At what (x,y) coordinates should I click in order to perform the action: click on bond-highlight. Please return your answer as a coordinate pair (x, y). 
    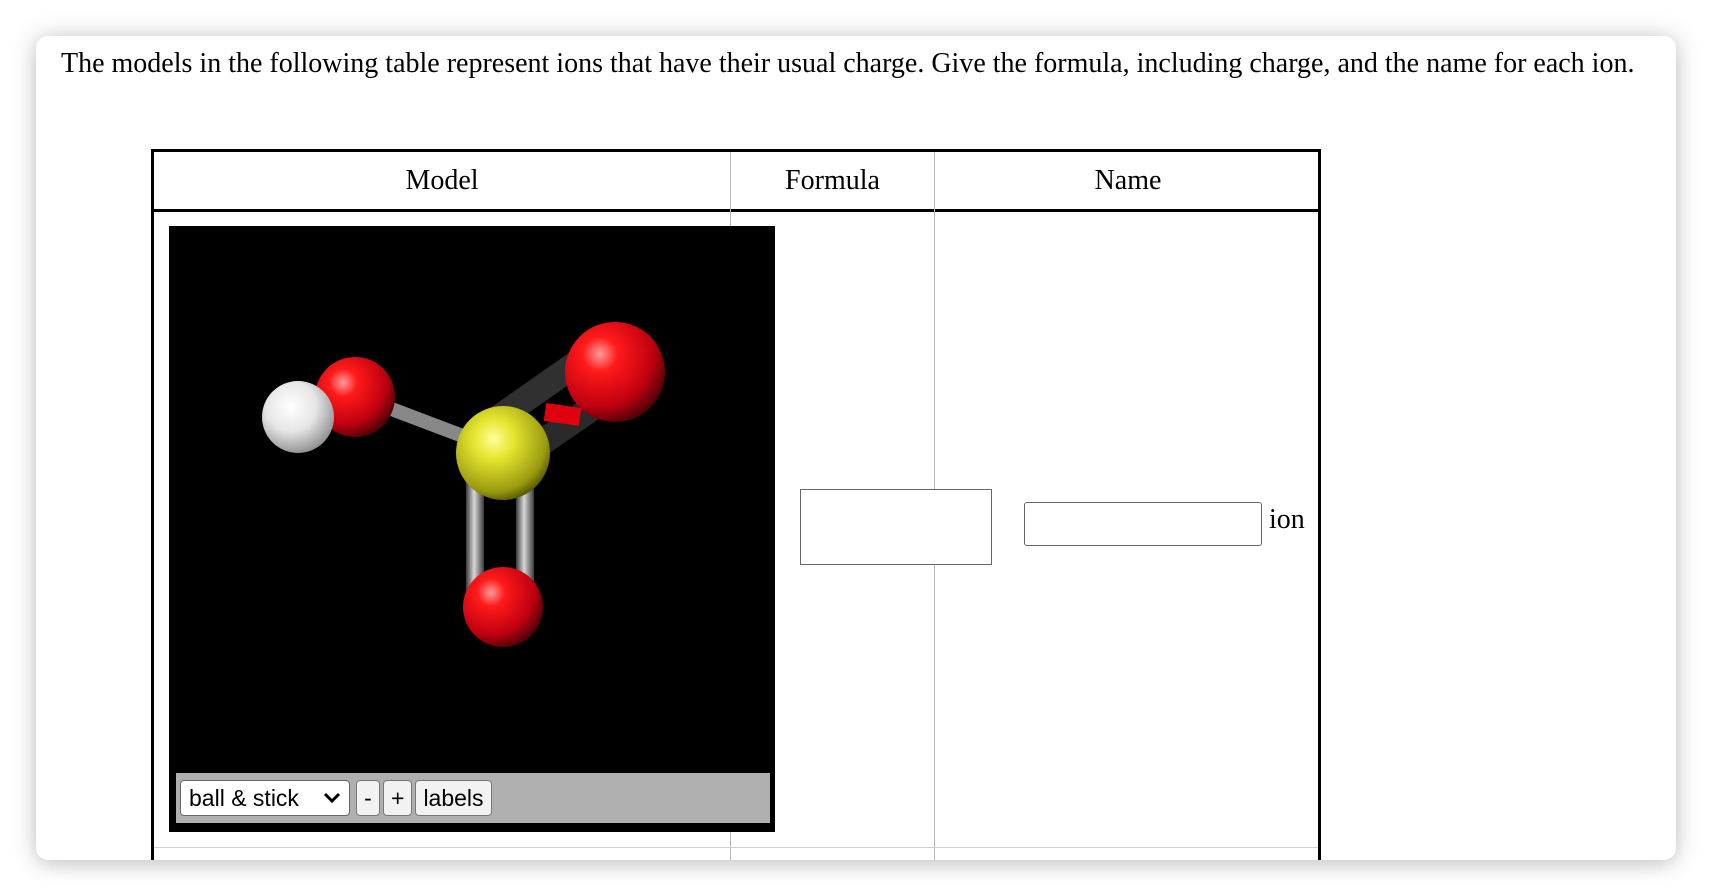
    Looking at the image, I should click on (562, 414).